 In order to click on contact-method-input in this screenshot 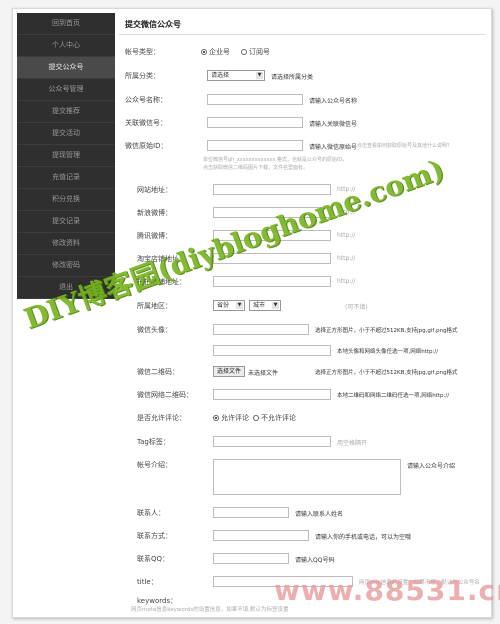, I will do `click(261, 535)`.